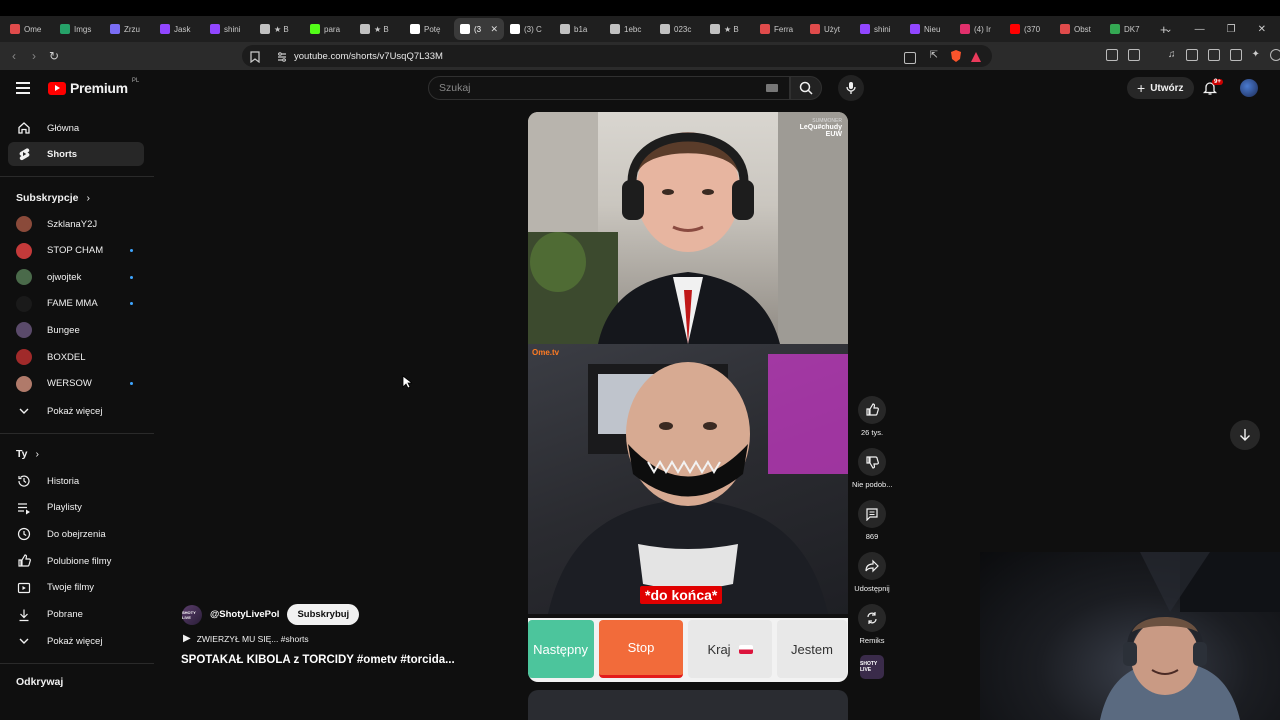  Describe the element at coordinates (76, 508) in the screenshot. I see `sidebar-item-playlists: Playlisty` at that location.